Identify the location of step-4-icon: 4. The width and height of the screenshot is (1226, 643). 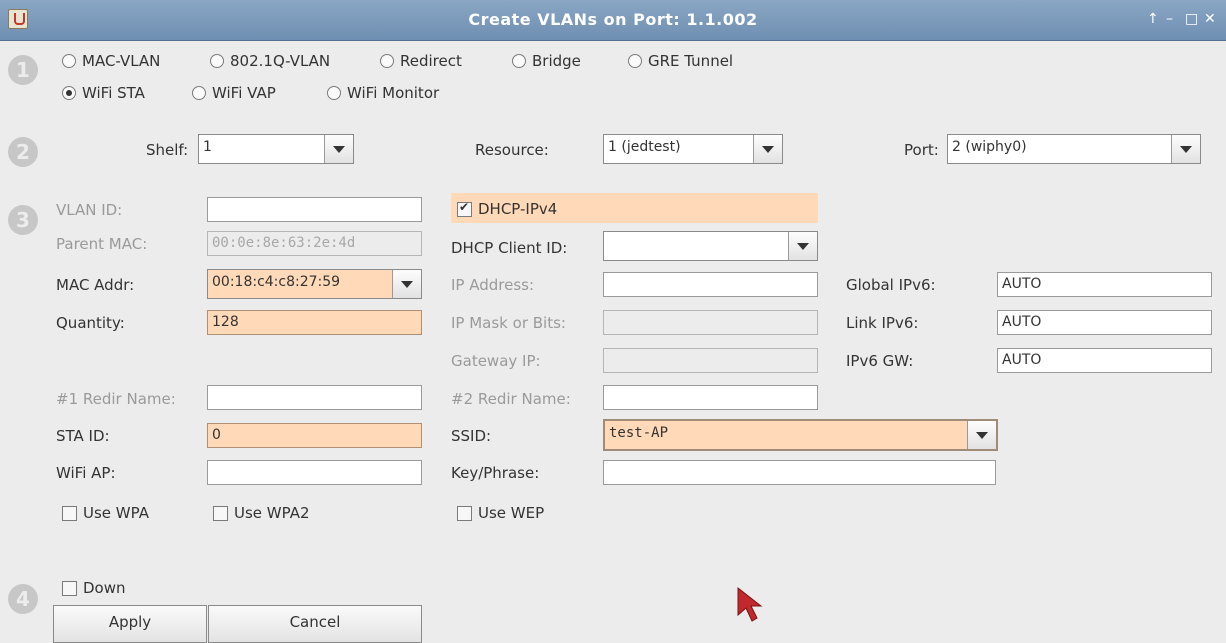
(23, 599).